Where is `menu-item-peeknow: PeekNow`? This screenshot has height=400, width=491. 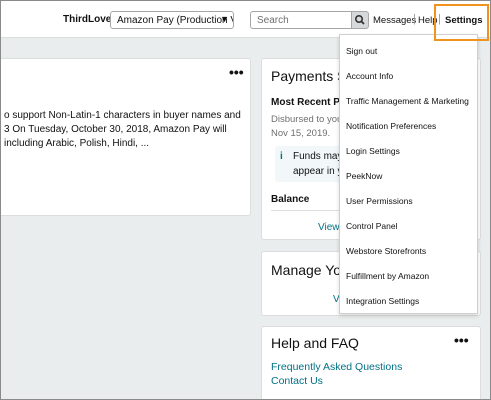 menu-item-peeknow: PeekNow is located at coordinates (408, 174).